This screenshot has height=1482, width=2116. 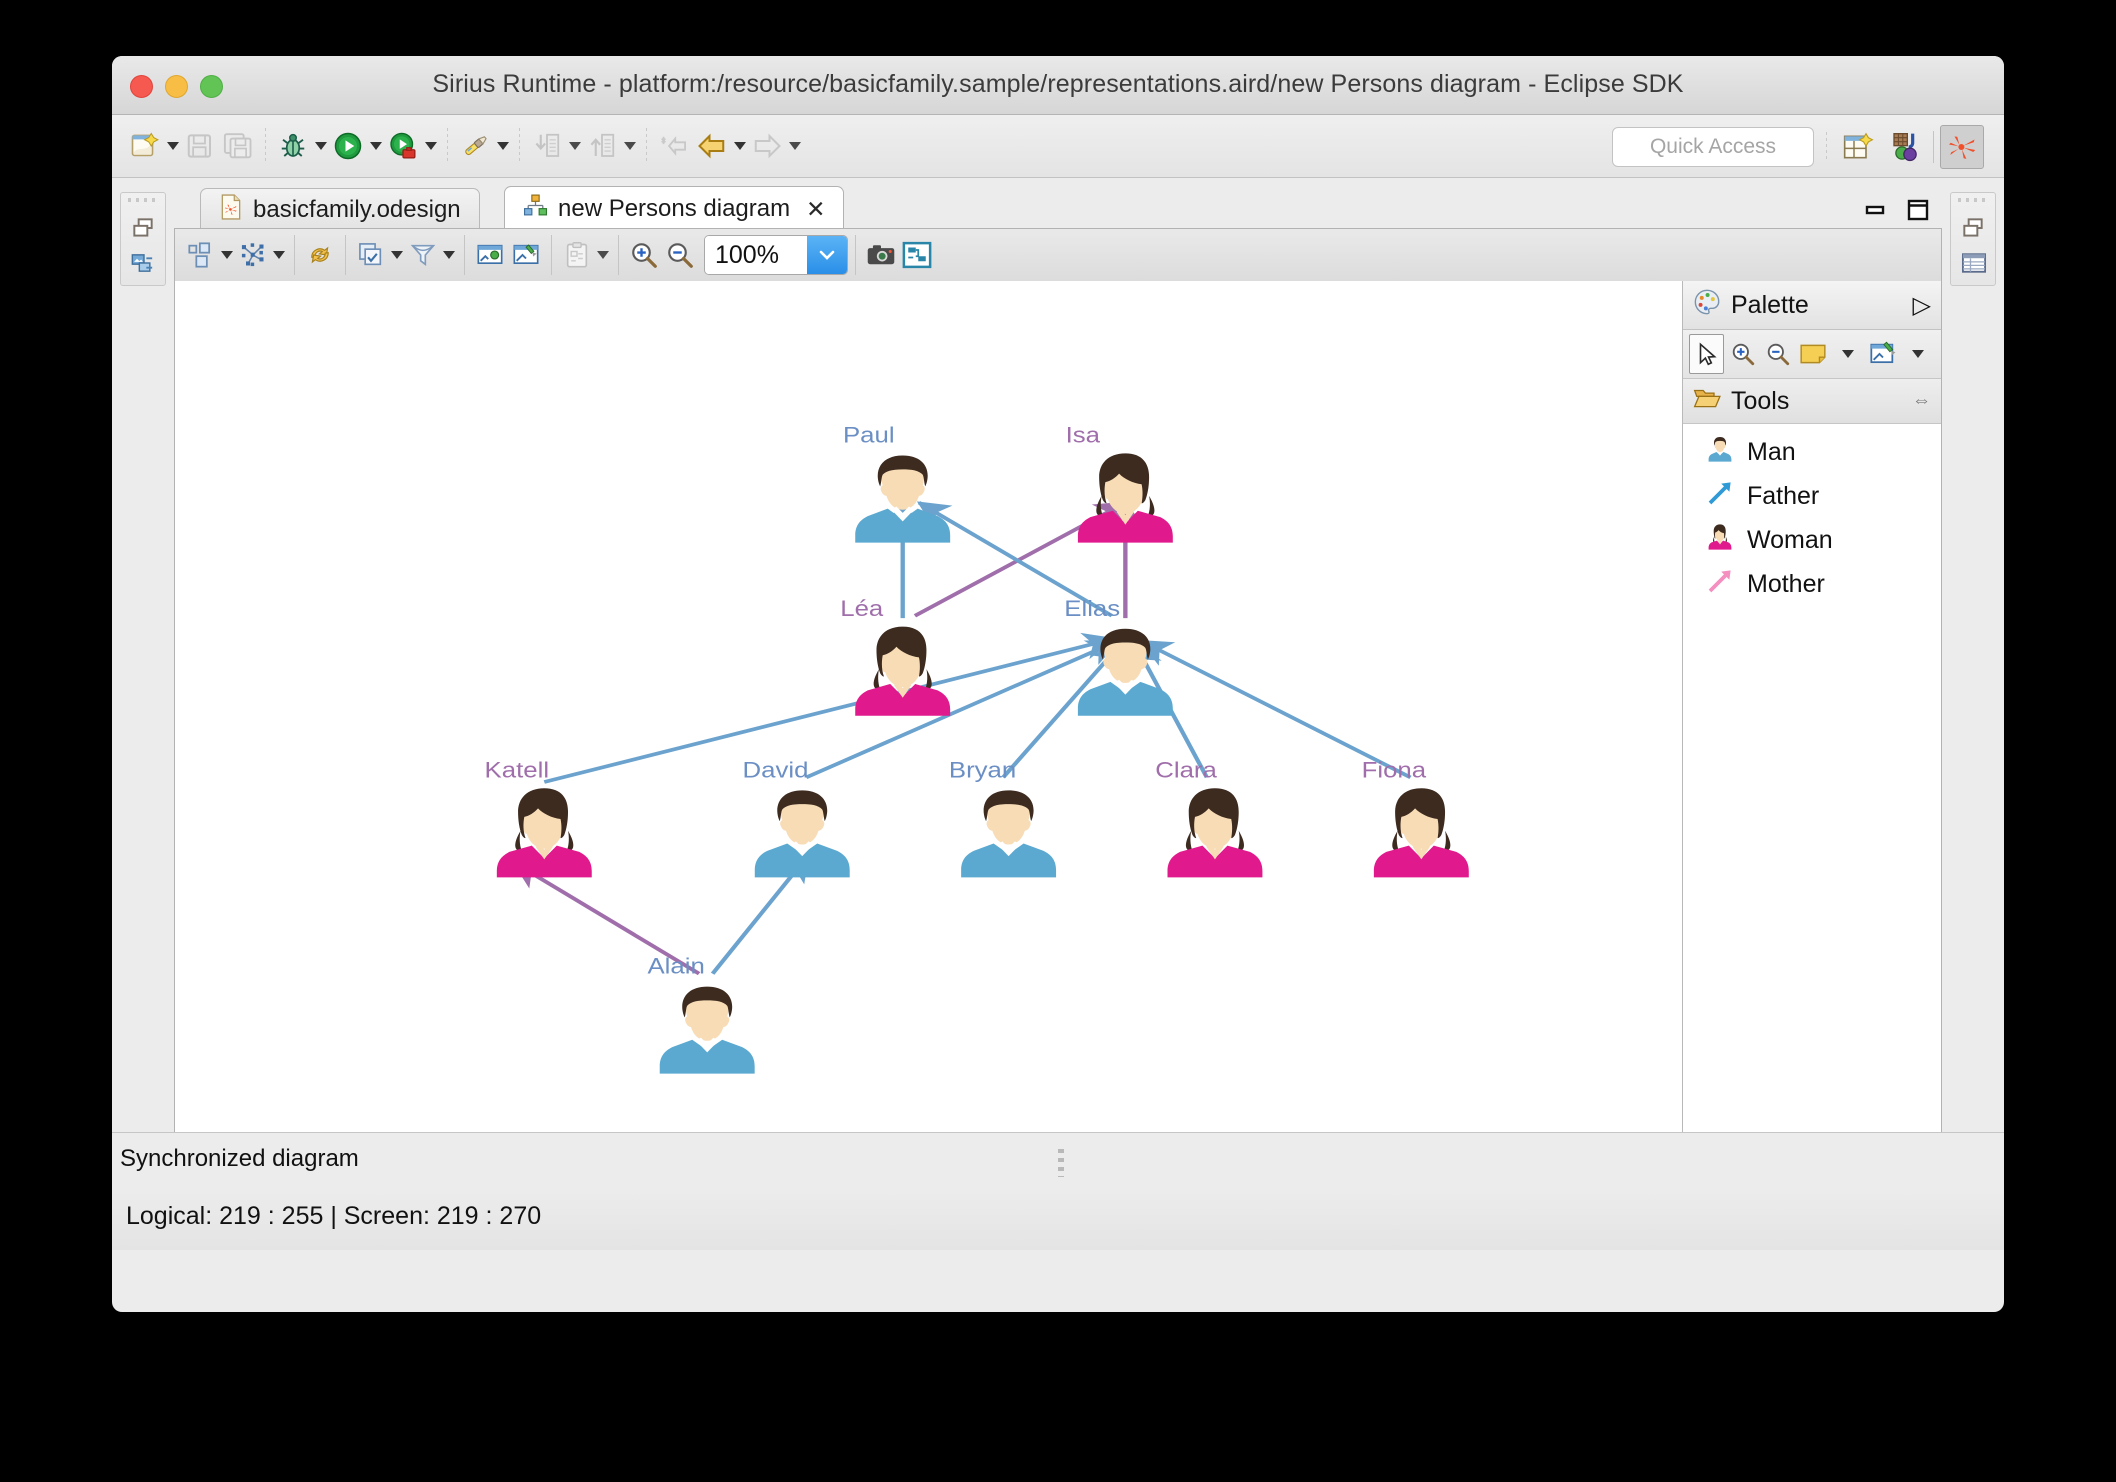 What do you see at coordinates (701, 1014) in the screenshot?
I see `node-alain: Alain` at bounding box center [701, 1014].